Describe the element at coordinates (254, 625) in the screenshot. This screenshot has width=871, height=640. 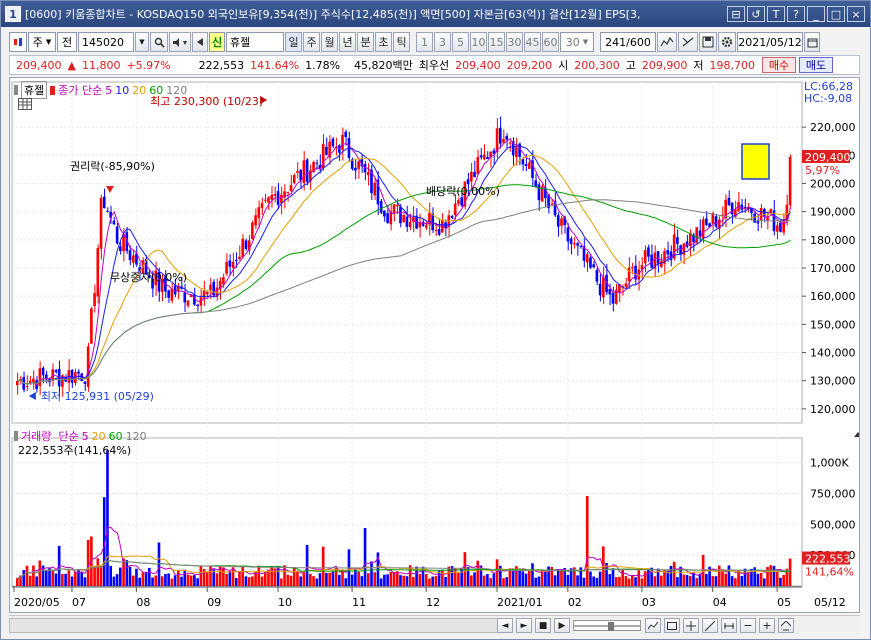
I see `scroll-track` at that location.